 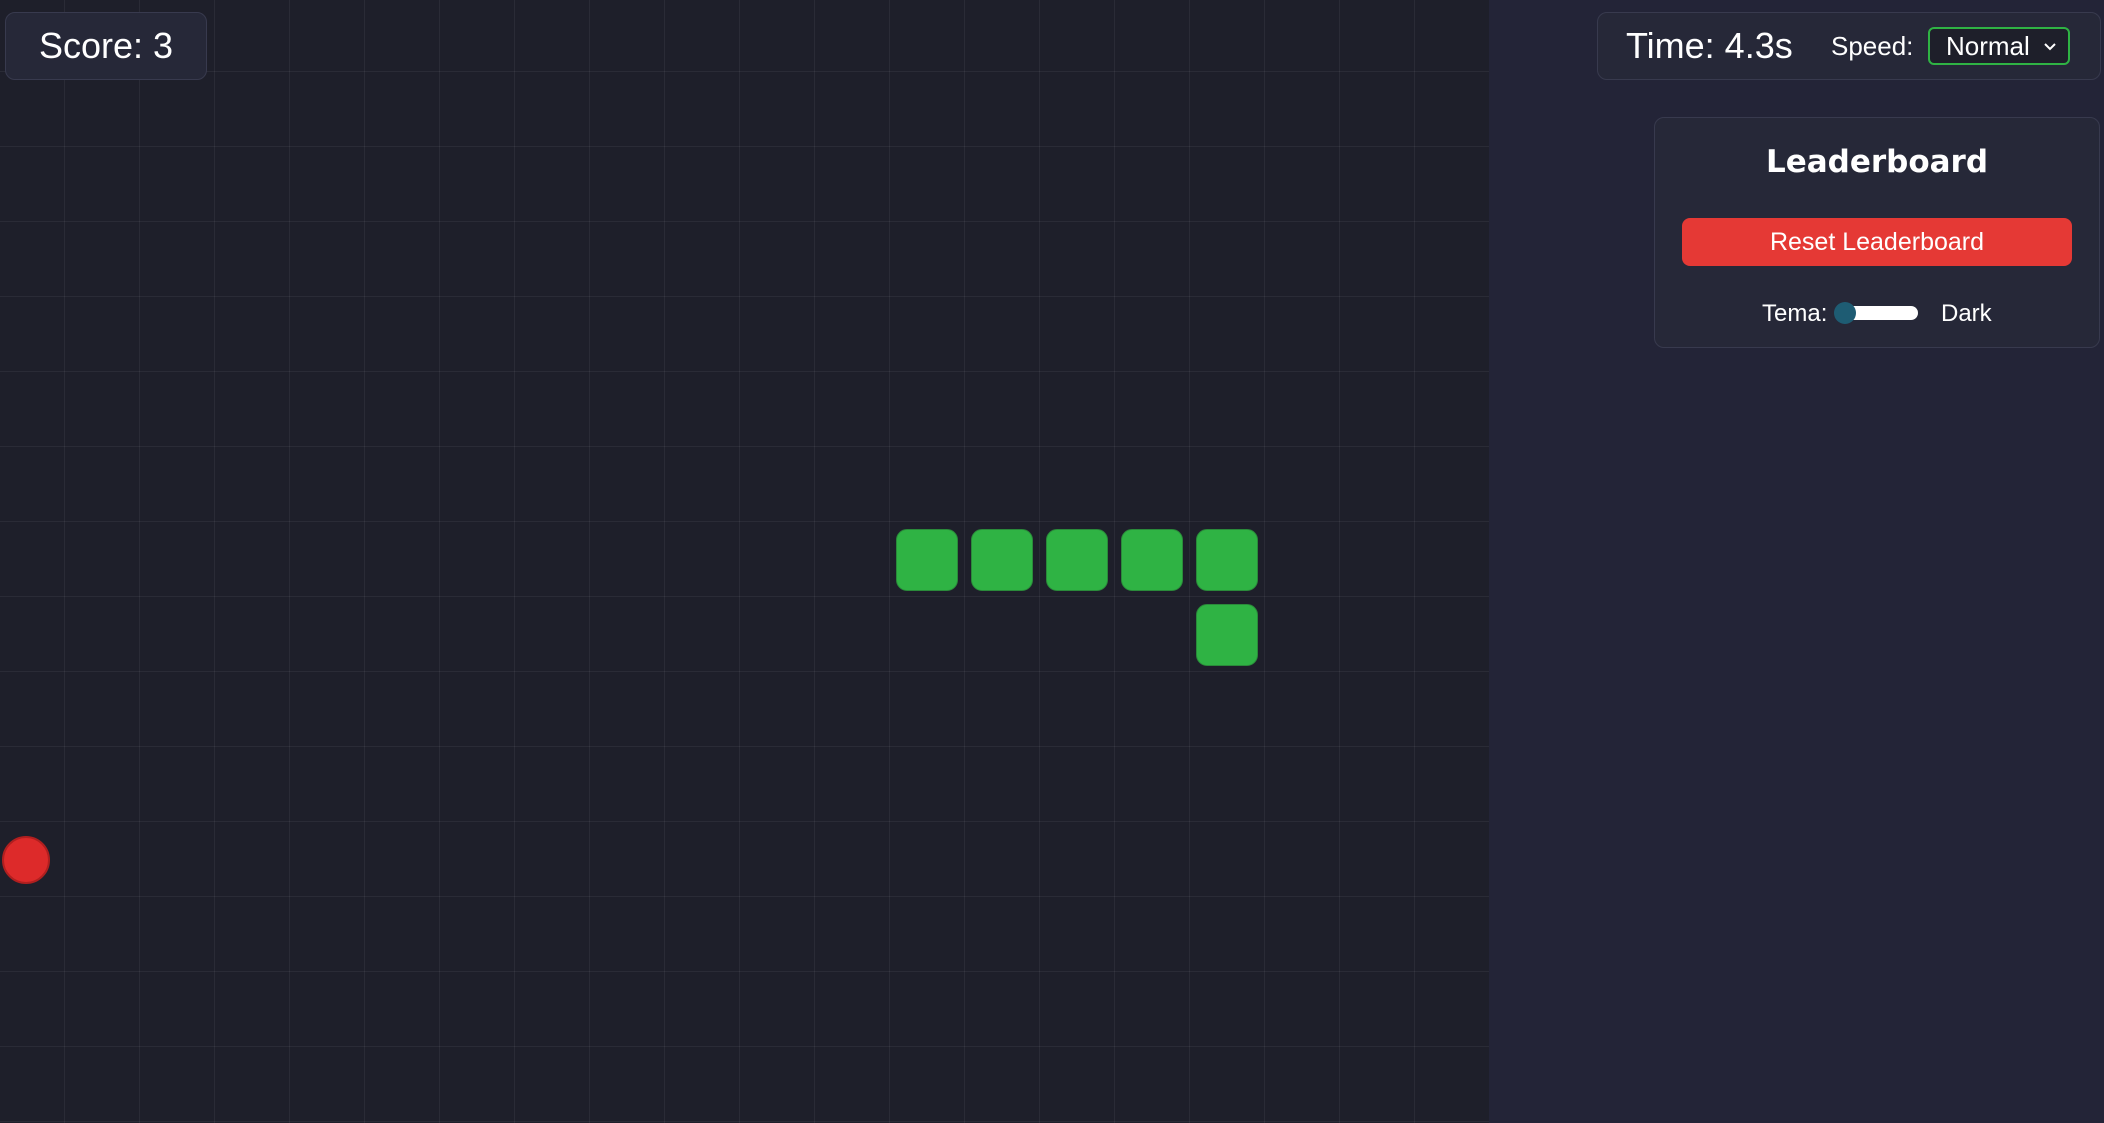 I want to click on timer-display: Time: 4.3s, so click(x=1709, y=45).